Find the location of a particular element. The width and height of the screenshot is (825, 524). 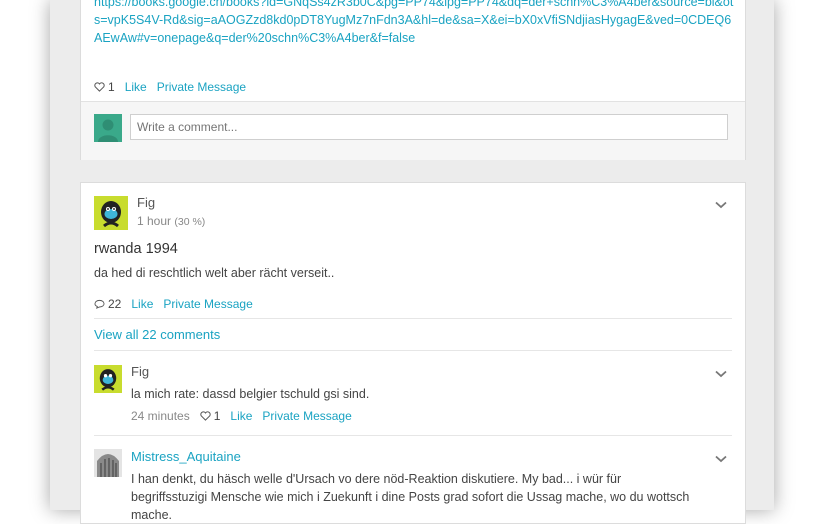

post-percent: (30 %) is located at coordinates (190, 222).